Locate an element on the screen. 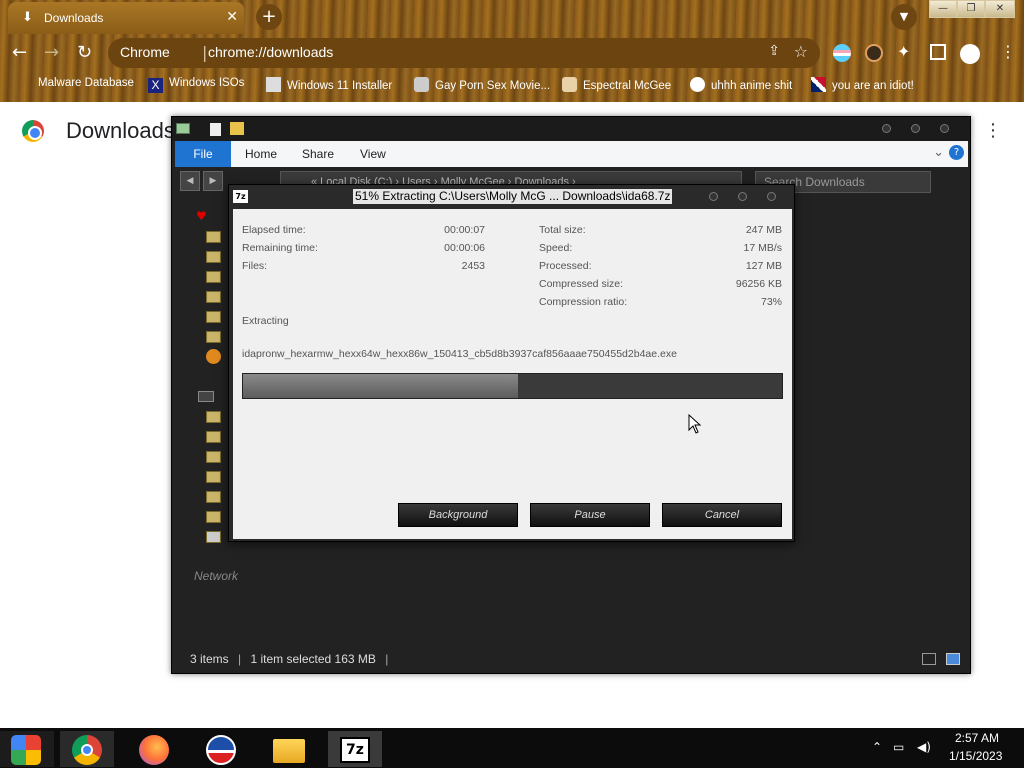 This screenshot has height=768, width=1024. favorites-heart-icon: ♥ is located at coordinates (201, 216).